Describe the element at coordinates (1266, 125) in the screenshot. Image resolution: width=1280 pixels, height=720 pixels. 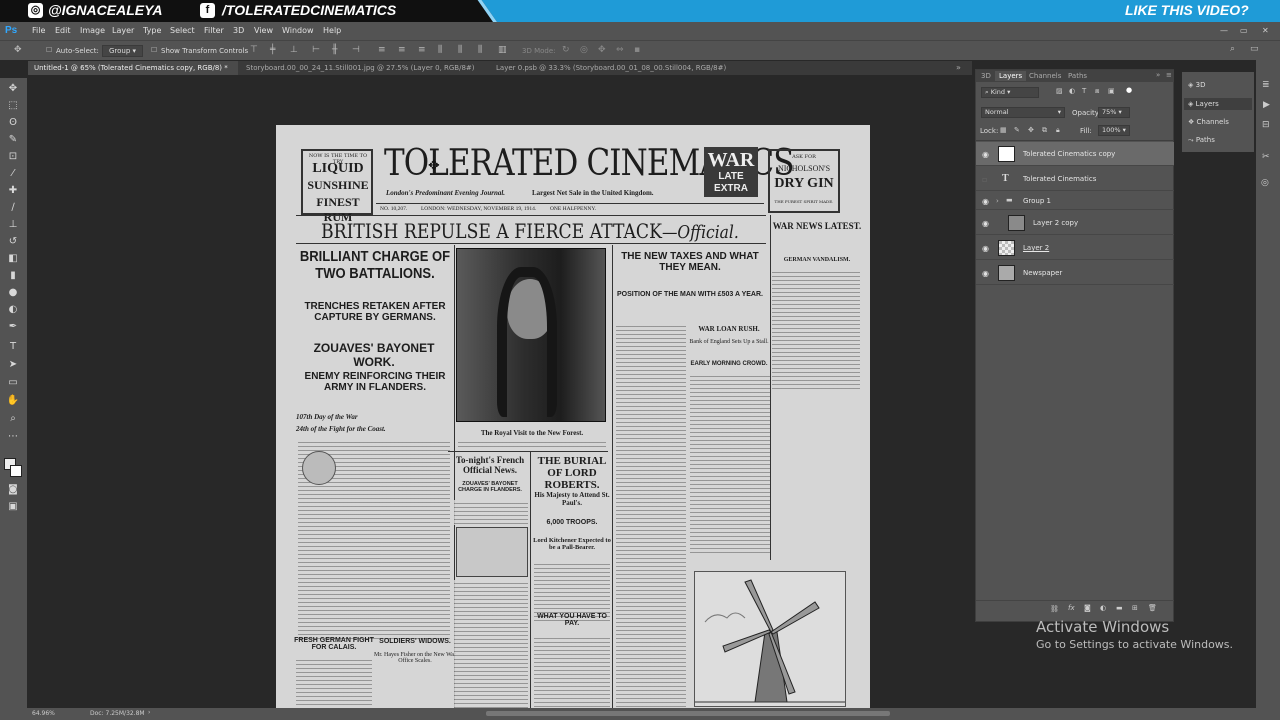
I see `properties-icon: ⊟` at that location.